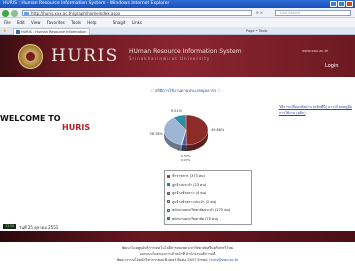  I want to click on legend-label: พนักงานมหาวิทยาลัยประจำ (275 คน), so click(201, 210).